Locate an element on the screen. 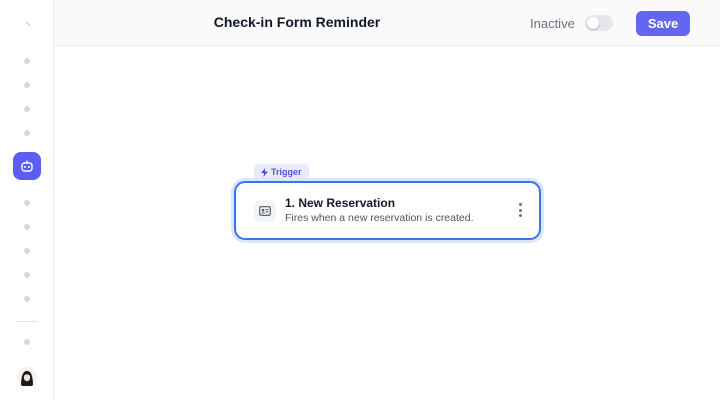 This screenshot has width=720, height=400. sidebar-item-automations is located at coordinates (27, 166).